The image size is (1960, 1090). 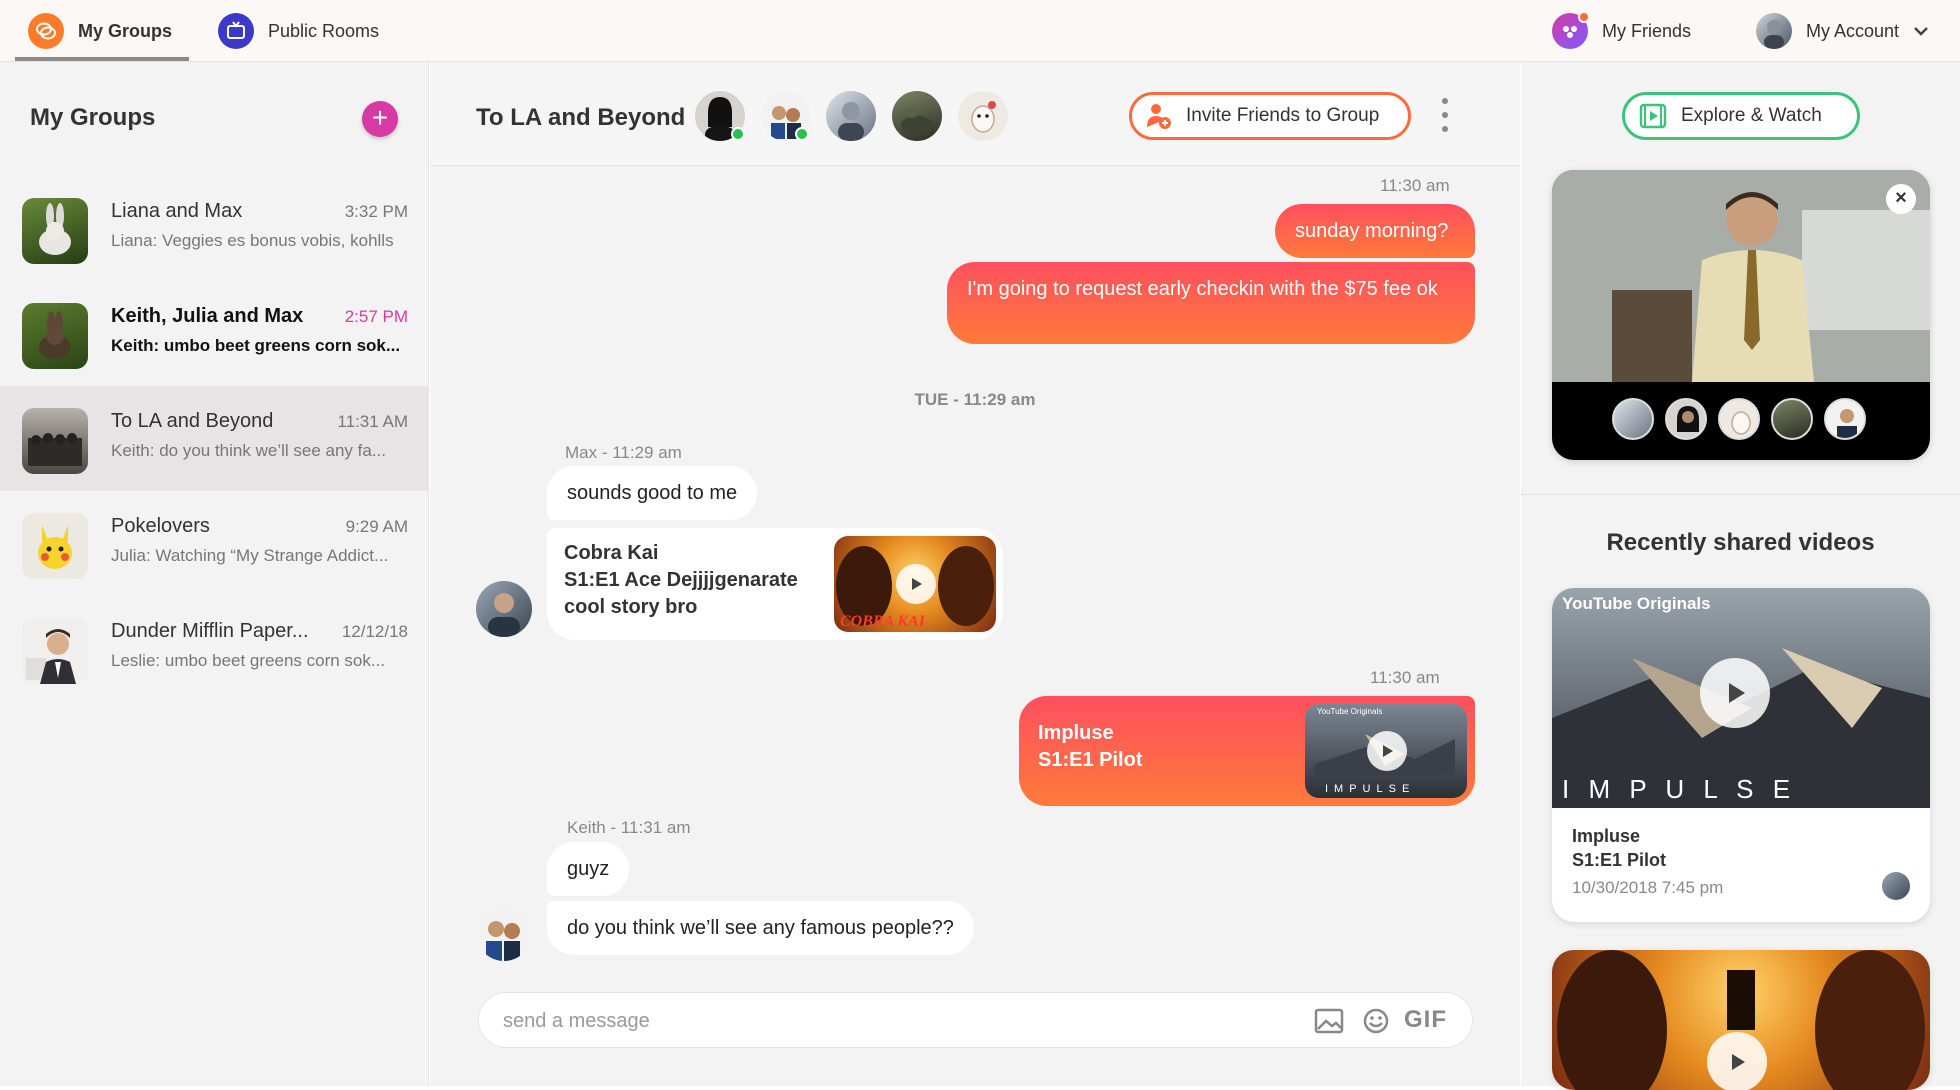 What do you see at coordinates (631, 607) in the screenshot?
I see `video-comment: cool story bro` at bounding box center [631, 607].